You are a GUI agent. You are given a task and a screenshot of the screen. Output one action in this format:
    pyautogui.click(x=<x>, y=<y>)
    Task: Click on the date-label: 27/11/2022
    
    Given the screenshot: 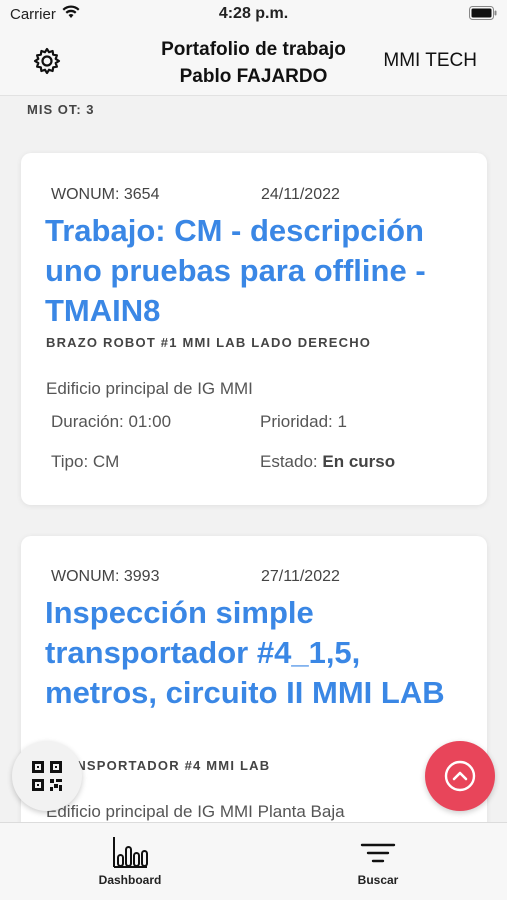 What is the action you would take?
    pyautogui.click(x=300, y=576)
    